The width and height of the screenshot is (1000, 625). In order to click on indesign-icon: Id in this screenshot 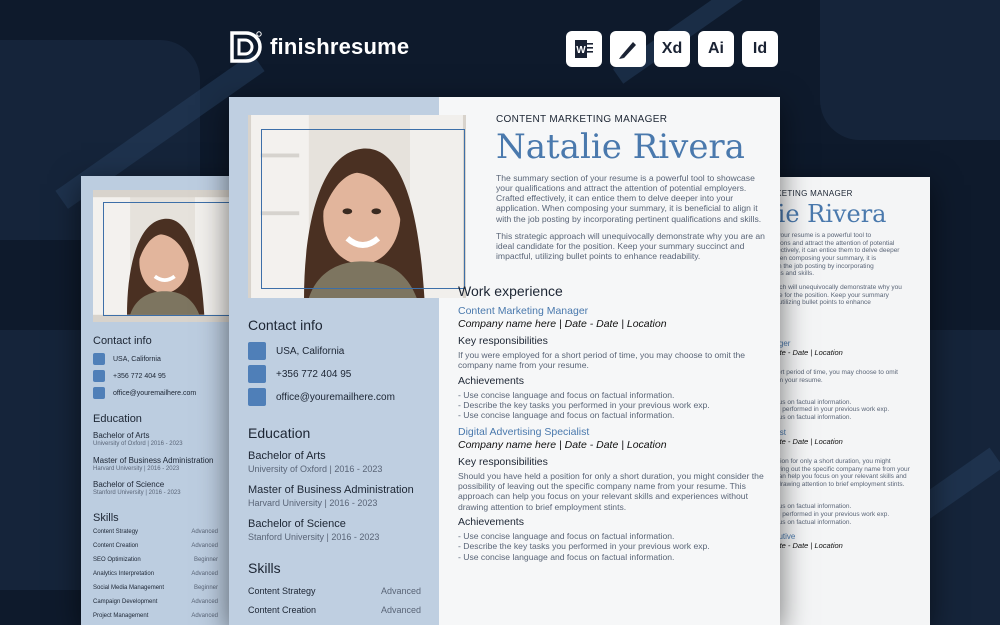, I will do `click(760, 49)`.